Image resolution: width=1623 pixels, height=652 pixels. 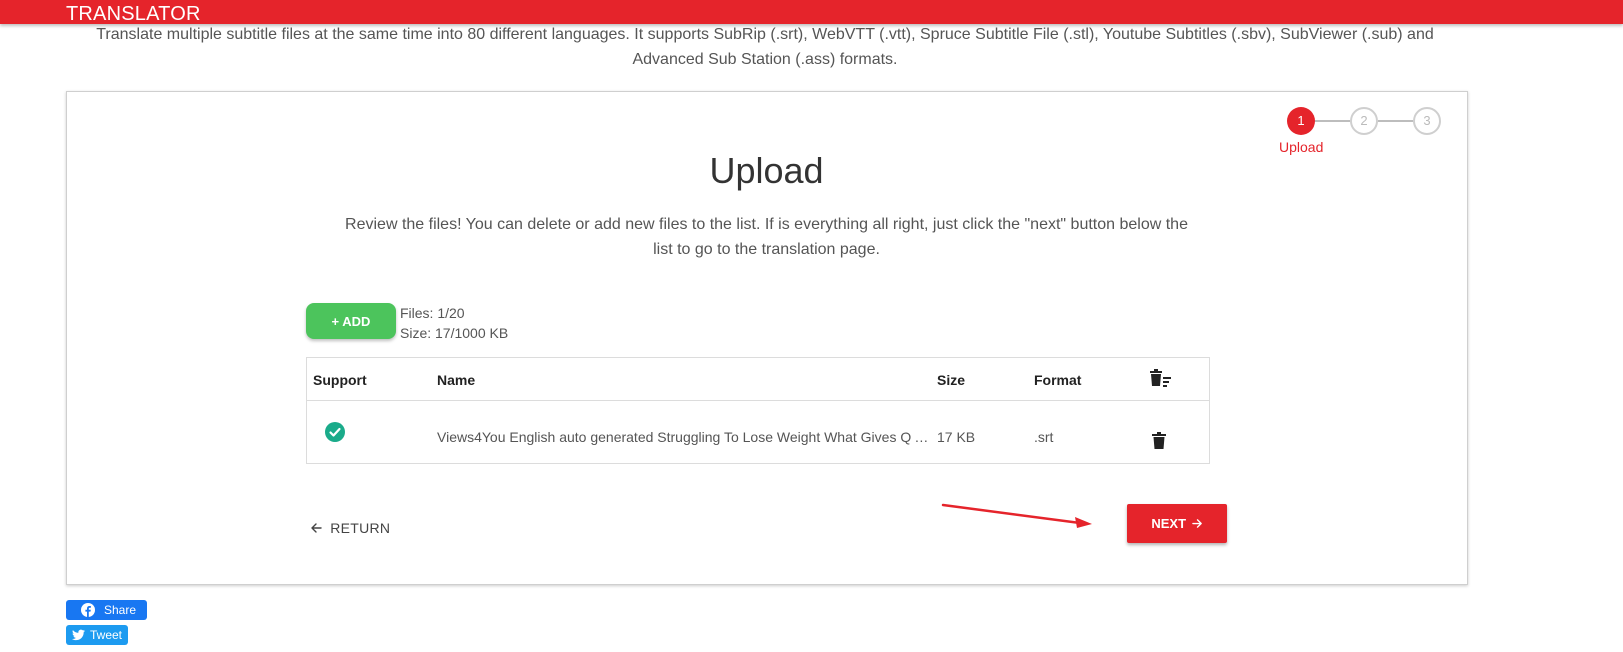 I want to click on share-label: Share, so click(x=120, y=610).